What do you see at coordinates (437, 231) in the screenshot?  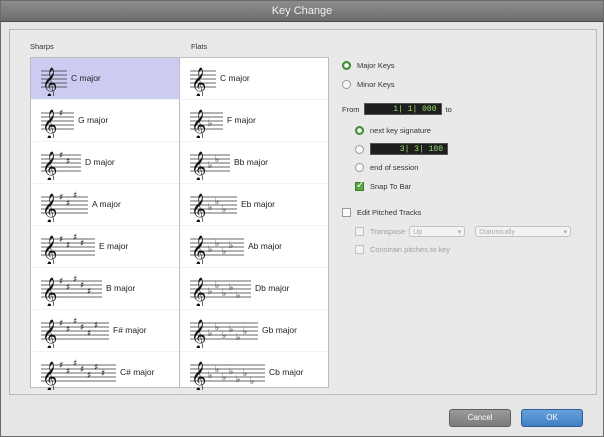 I see `direction-select: Up ▾` at bounding box center [437, 231].